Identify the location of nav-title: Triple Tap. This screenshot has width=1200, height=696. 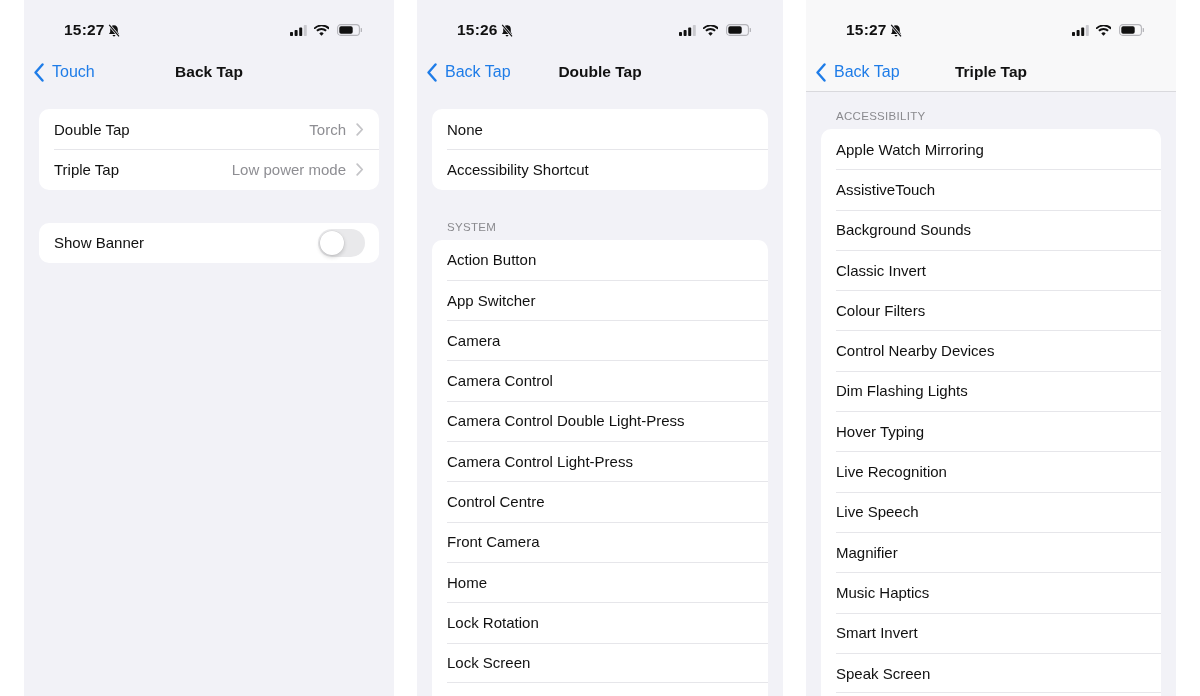
(991, 72).